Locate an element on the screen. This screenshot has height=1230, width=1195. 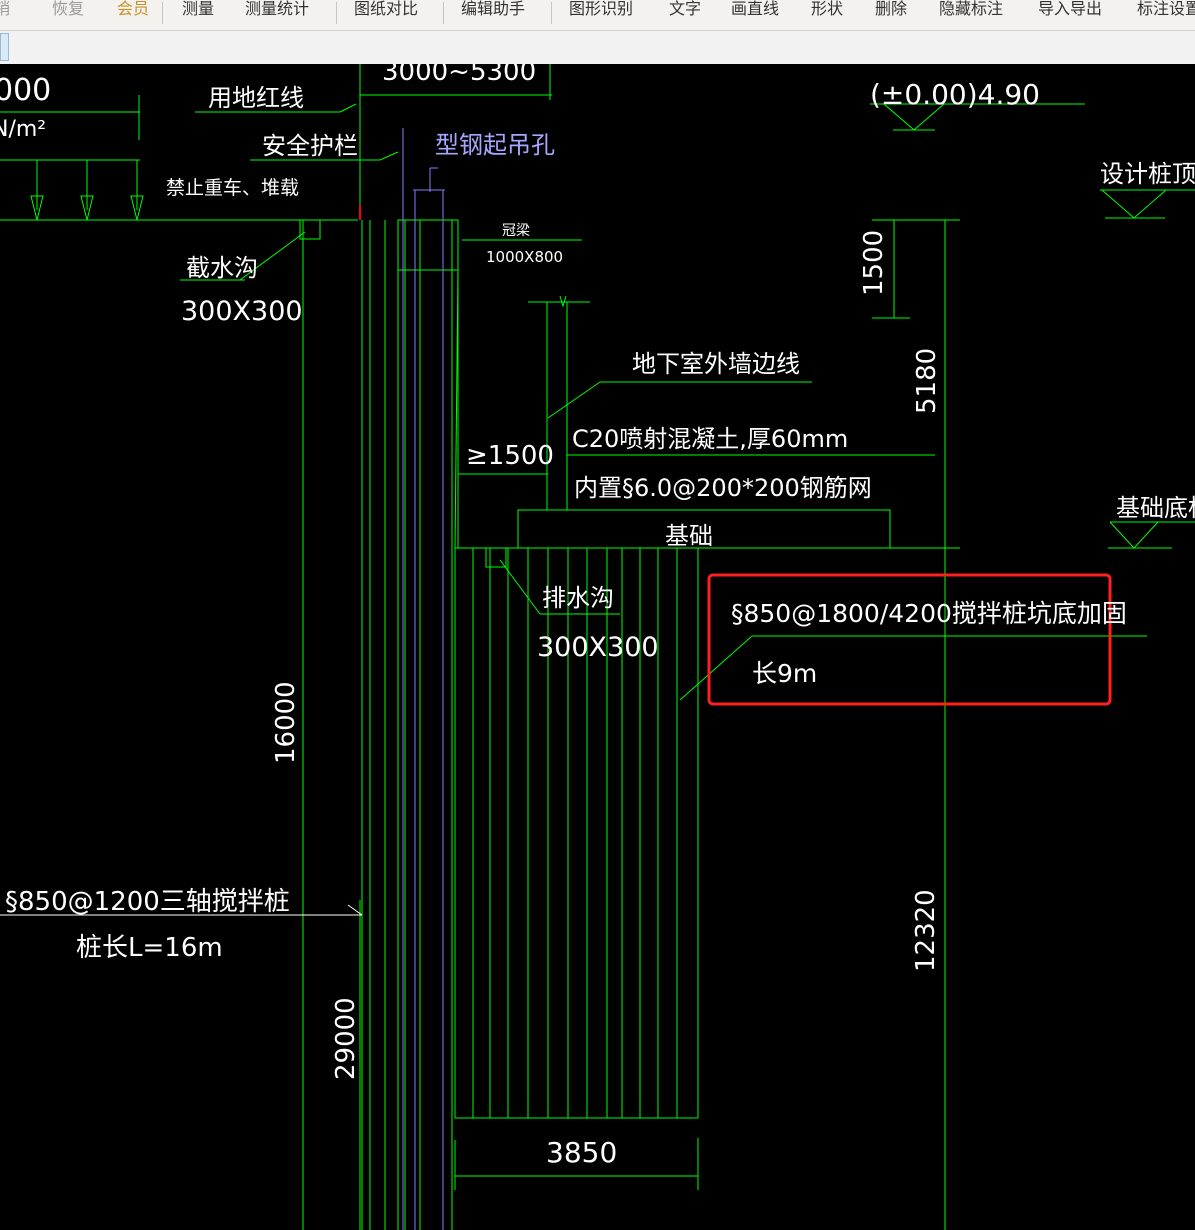
triaxial-pile-label: §850@1200三轴搅拌桩 is located at coordinates (147, 902).